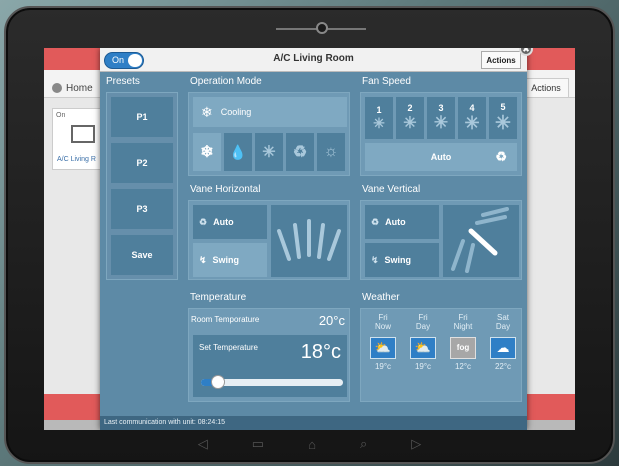  What do you see at coordinates (123, 81) in the screenshot?
I see `presets-title: Presets` at bounding box center [123, 81].